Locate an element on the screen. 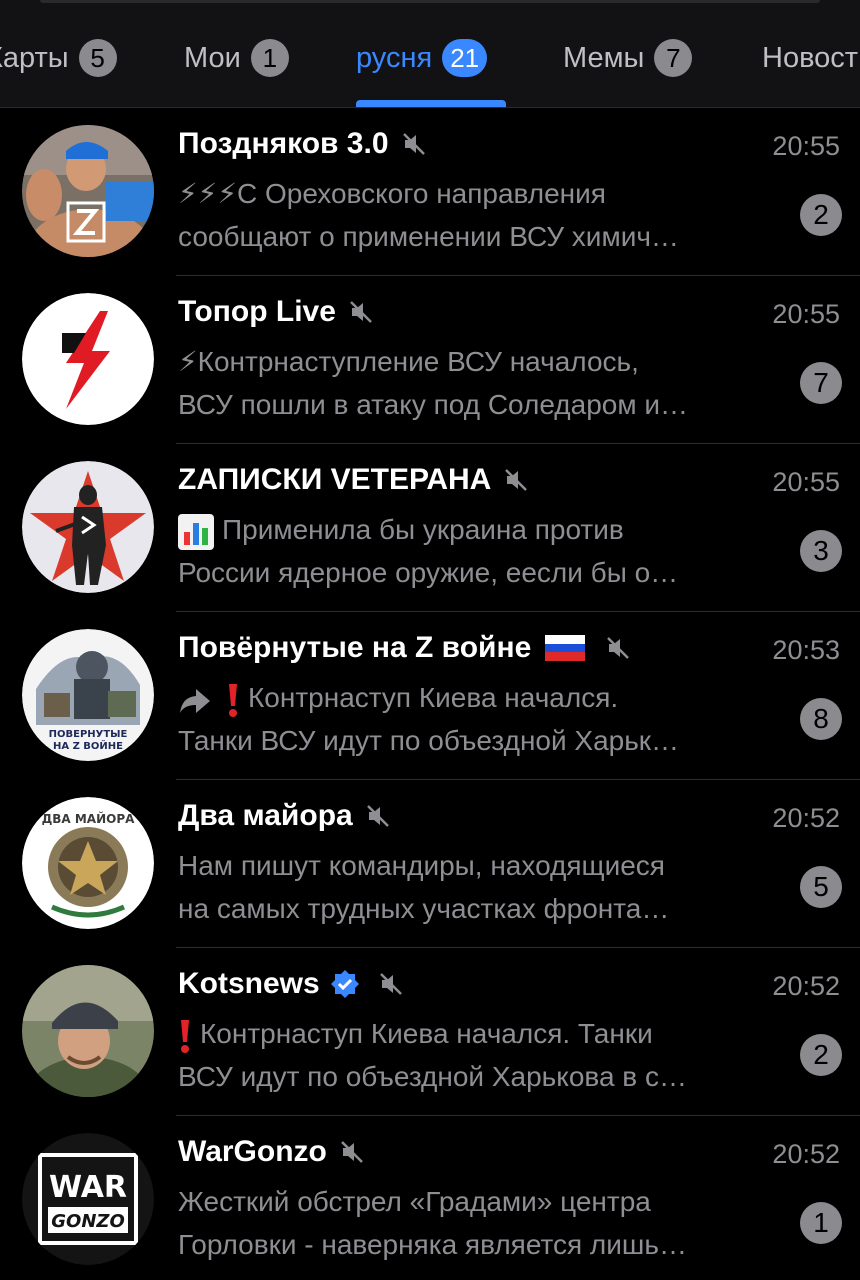 The width and height of the screenshot is (860, 1280). tab-memy: Мемы 7 is located at coordinates (628, 58).